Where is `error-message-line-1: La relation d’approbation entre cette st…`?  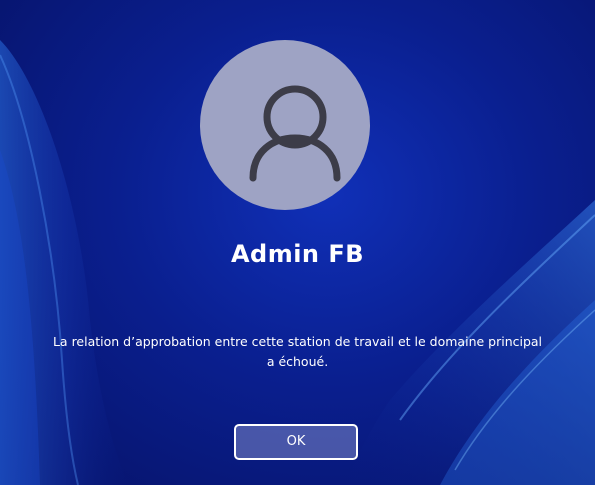 error-message-line-1: La relation d’approbation entre cette st… is located at coordinates (297, 341).